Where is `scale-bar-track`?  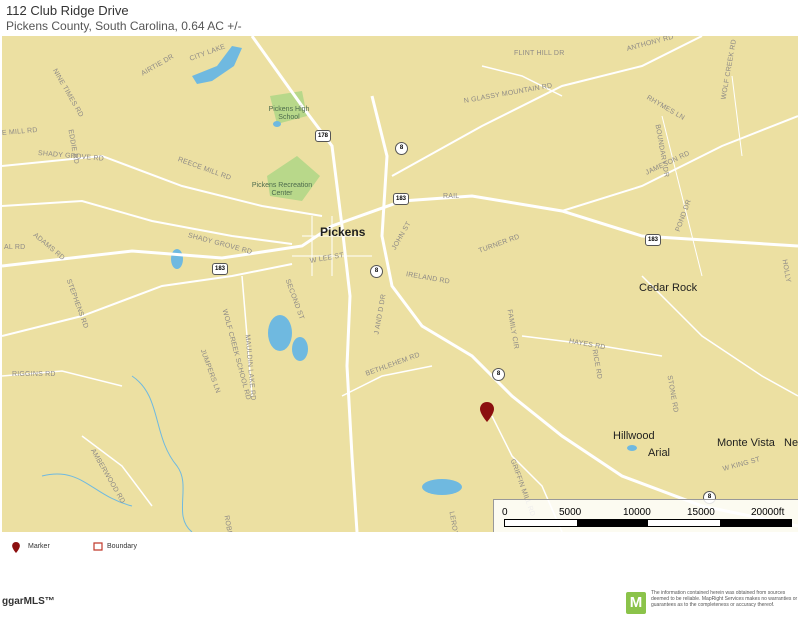
scale-bar-track is located at coordinates (648, 523).